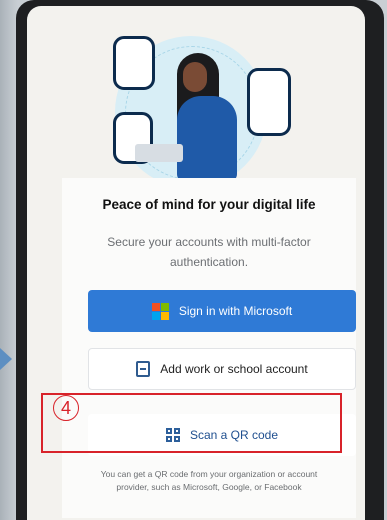 The image size is (387, 520). Describe the element at coordinates (269, 102) in the screenshot. I see `lock-phone-icon` at that location.